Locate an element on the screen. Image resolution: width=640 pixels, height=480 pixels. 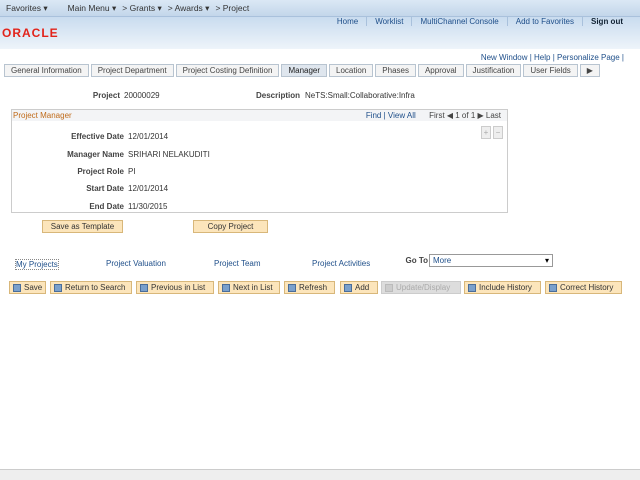
correct-history-icon is located at coordinates (553, 288).